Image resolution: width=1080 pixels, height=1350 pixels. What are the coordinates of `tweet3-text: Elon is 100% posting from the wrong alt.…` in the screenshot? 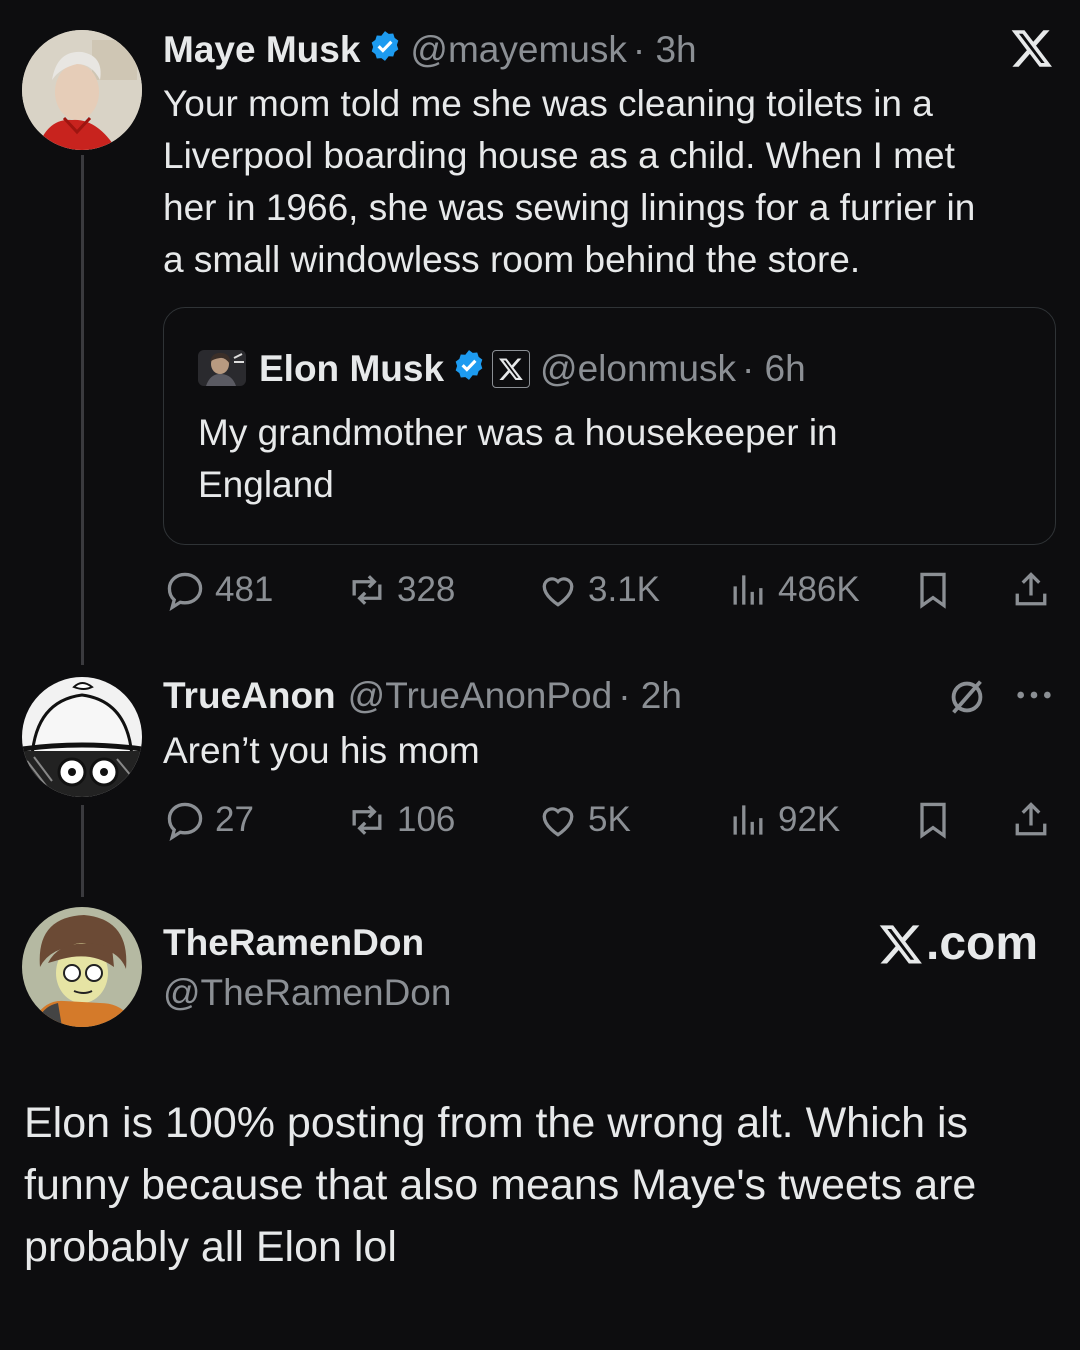 It's located at (539, 1185).